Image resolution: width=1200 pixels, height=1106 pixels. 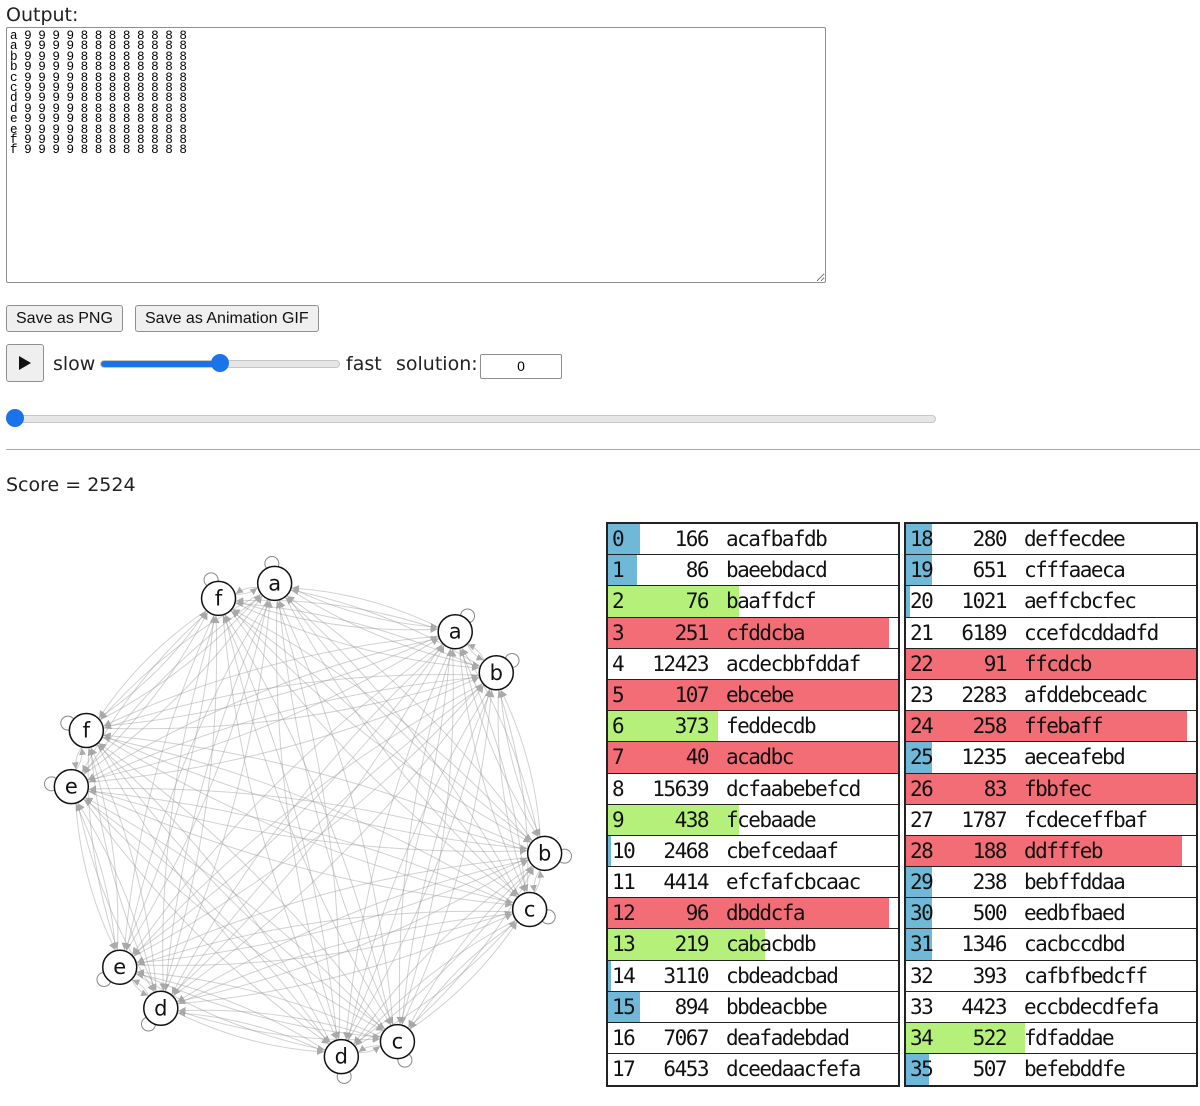 I want to click on row-index: 12, so click(x=624, y=913).